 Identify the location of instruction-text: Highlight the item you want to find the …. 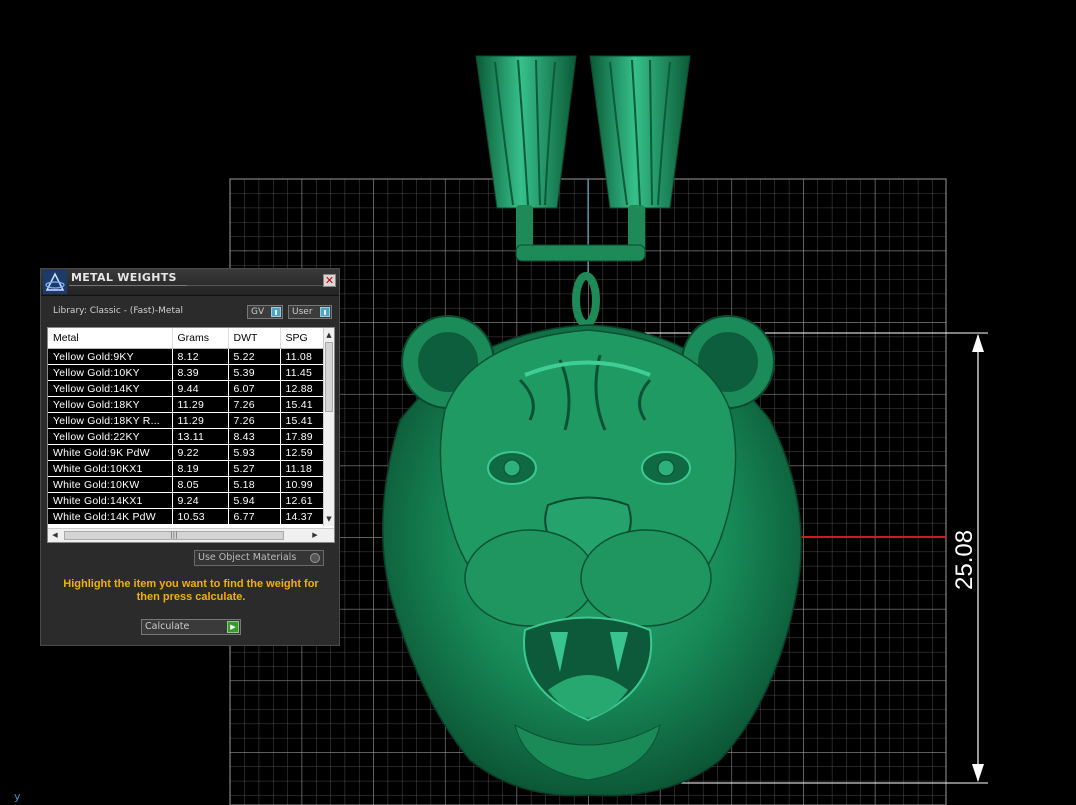
(191, 590).